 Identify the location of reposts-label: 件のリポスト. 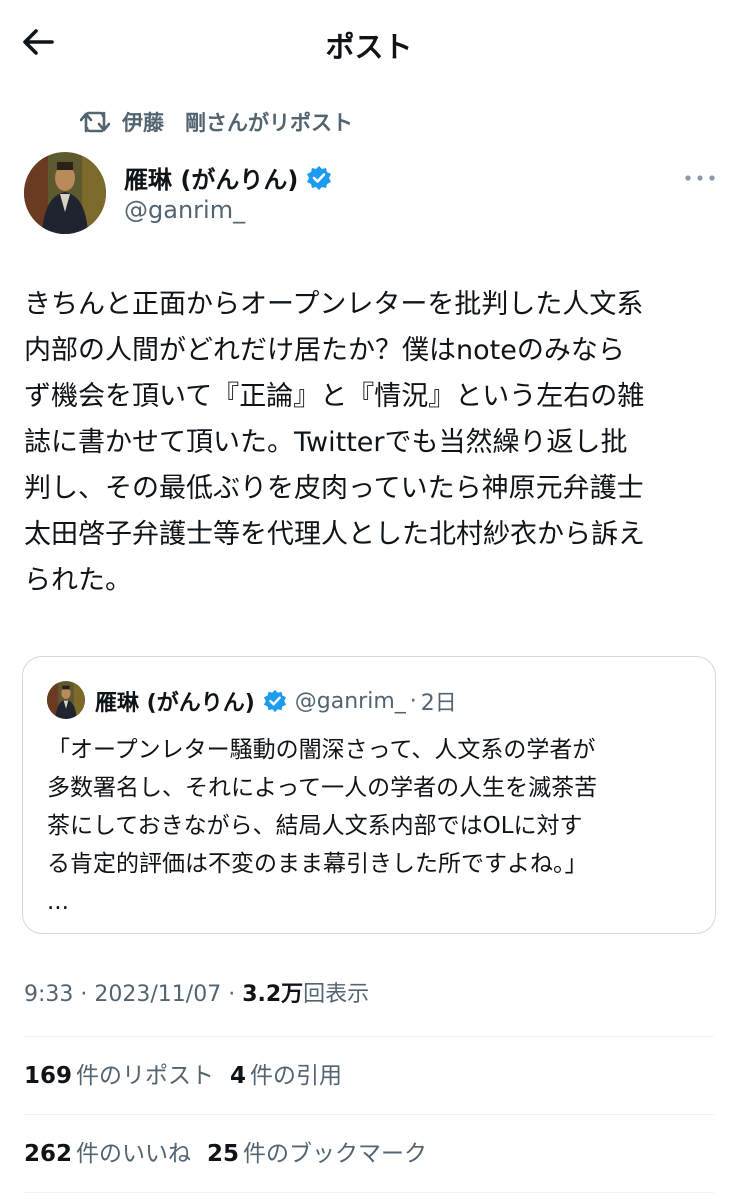
(145, 1076).